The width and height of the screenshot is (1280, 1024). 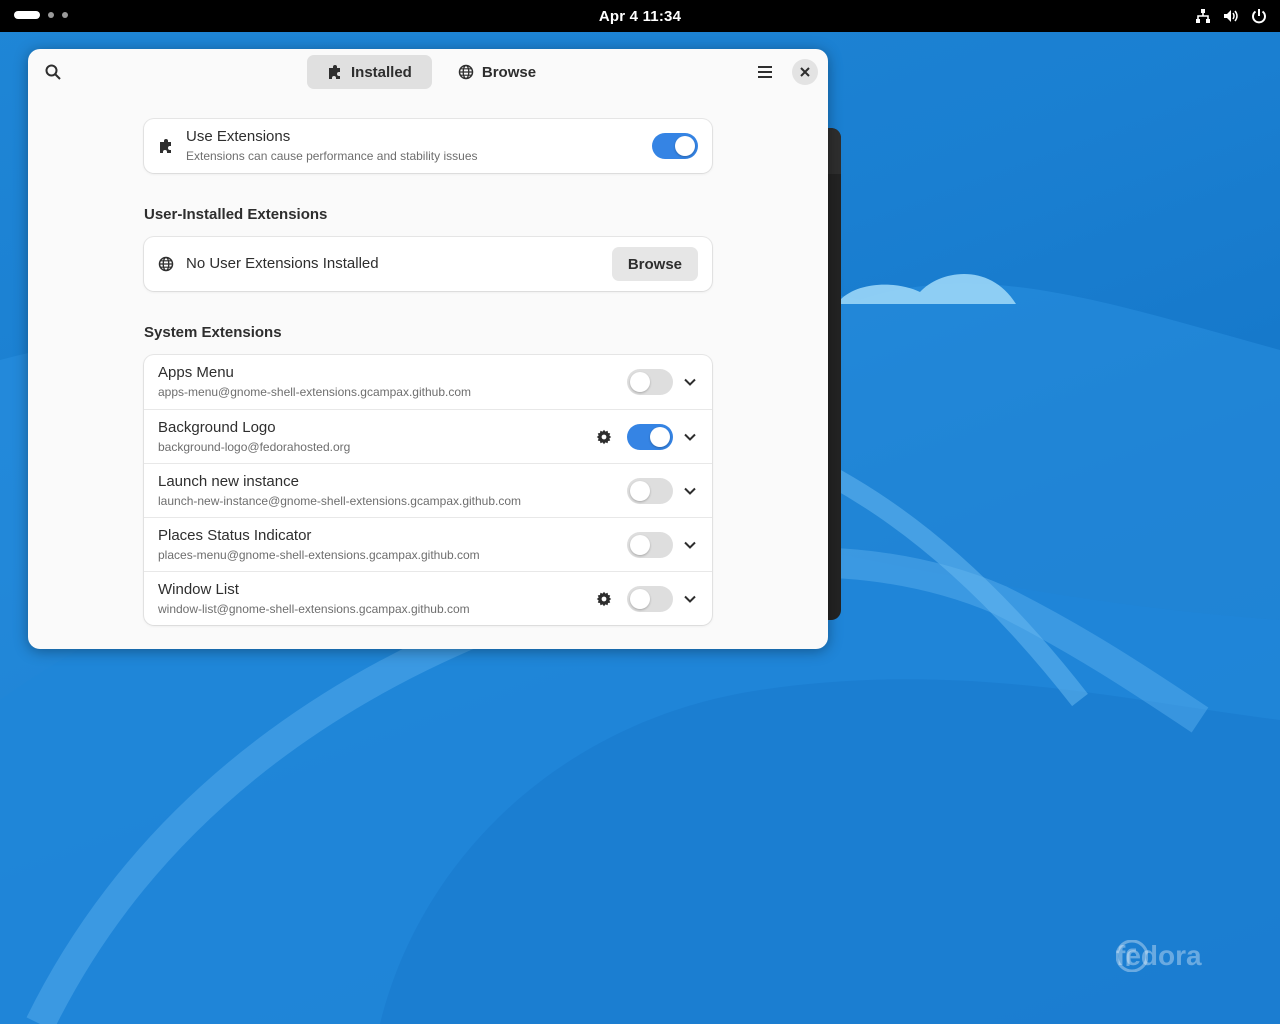 I want to click on search-icon, so click(x=53, y=72).